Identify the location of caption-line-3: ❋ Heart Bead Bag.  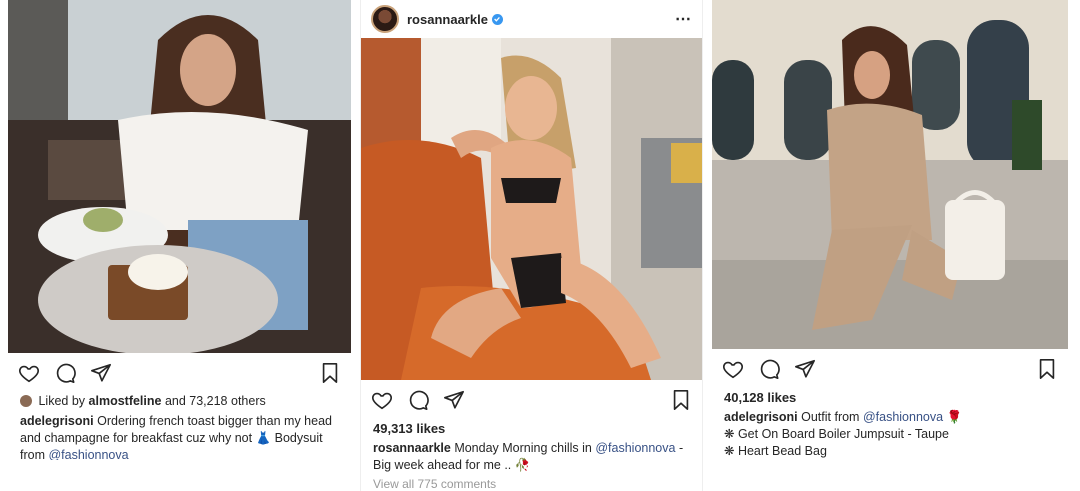
(775, 451).